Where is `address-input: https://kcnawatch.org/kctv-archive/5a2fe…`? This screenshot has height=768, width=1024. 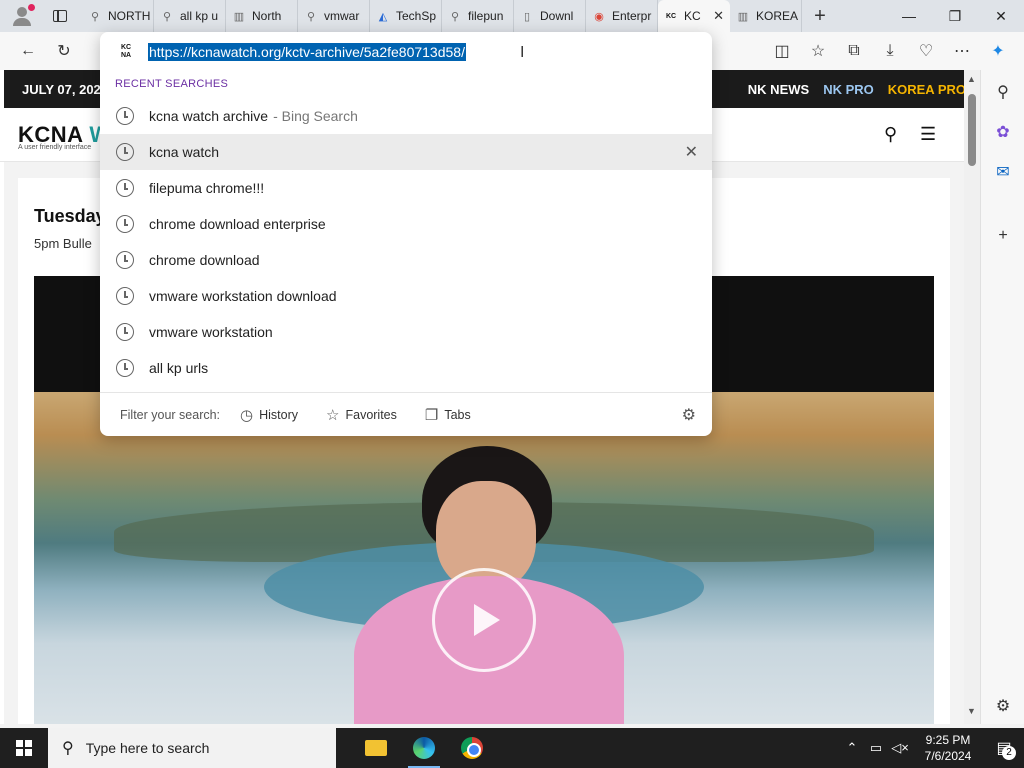 address-input: https://kcnawatch.org/kctv-archive/5a2fe… is located at coordinates (307, 52).